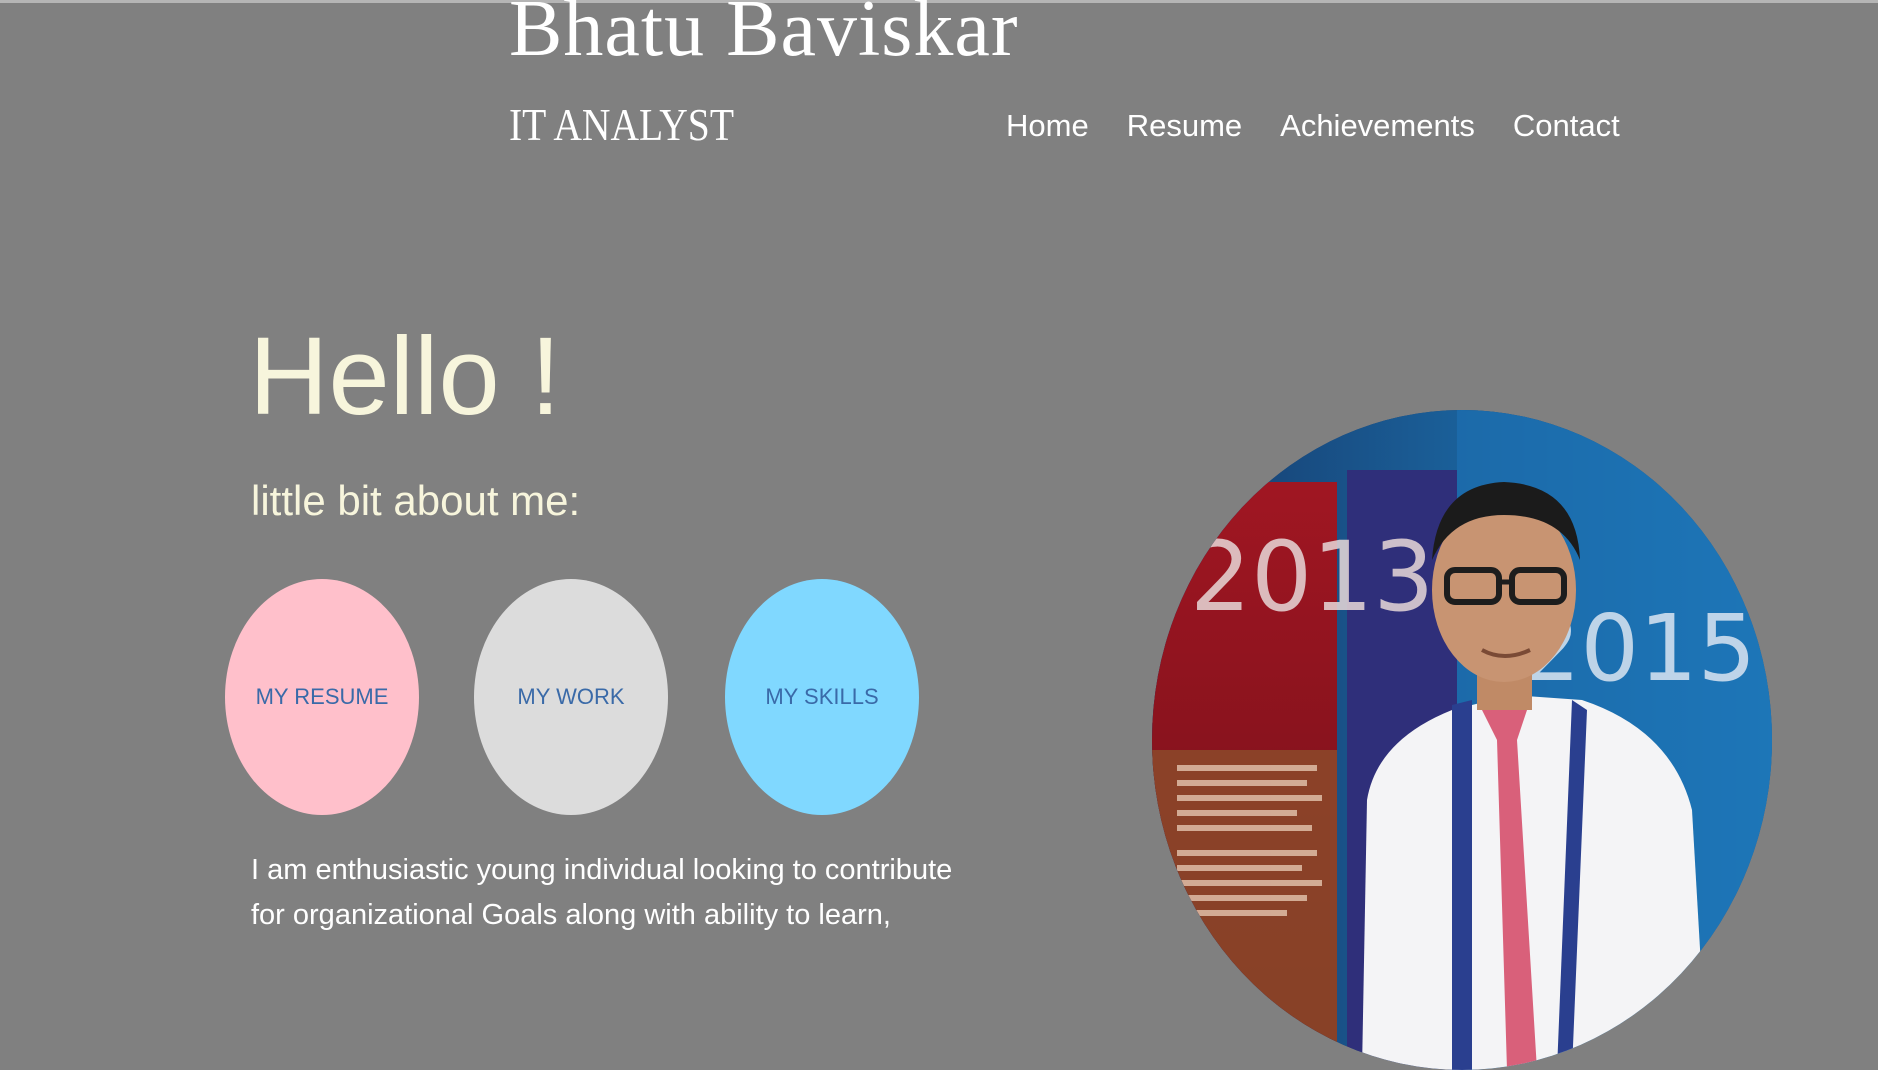 Image resolution: width=1878 pixels, height=1070 pixels. What do you see at coordinates (621, 124) in the screenshot?
I see `site-role: IT ANALYST` at bounding box center [621, 124].